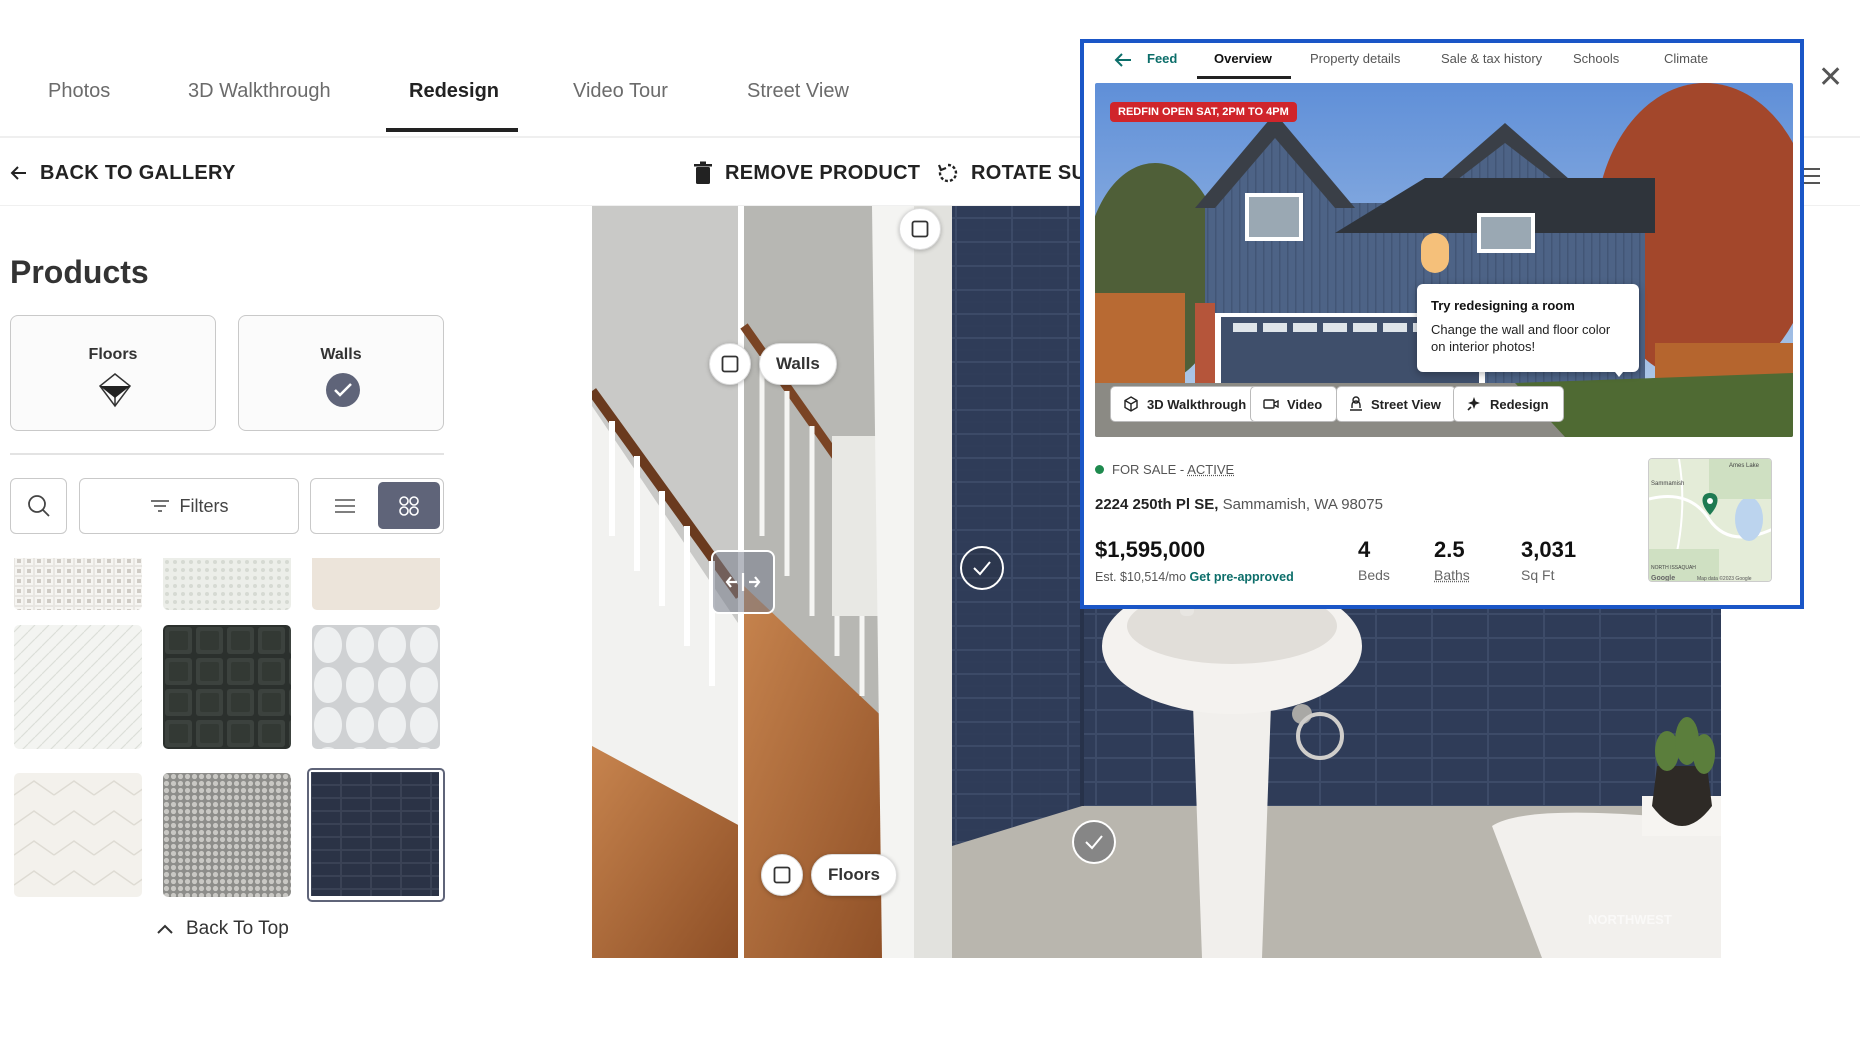 The height and width of the screenshot is (1046, 1860). I want to click on back-to-top-button: Back To Top, so click(222, 929).